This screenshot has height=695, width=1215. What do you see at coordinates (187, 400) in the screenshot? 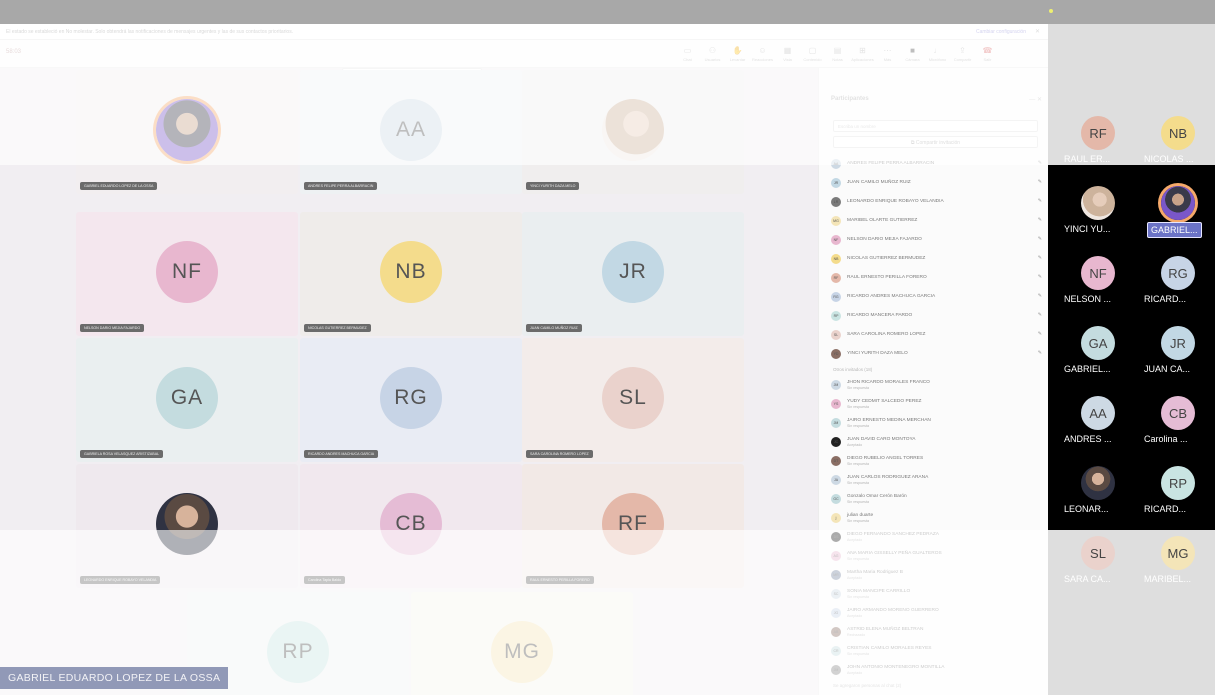
I see `video-tile: GA GABRIELA ROSA VELASQUEZ ARISTIZABAL` at bounding box center [187, 400].